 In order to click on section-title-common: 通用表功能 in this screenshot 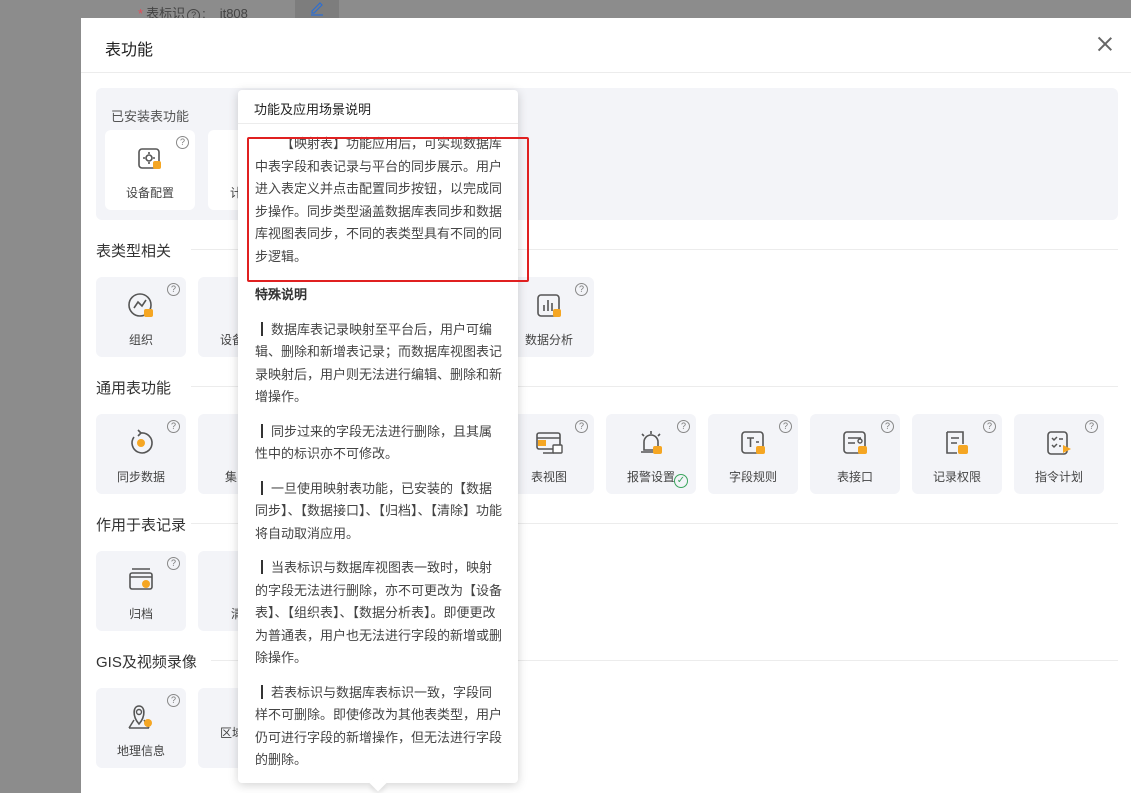, I will do `click(134, 388)`.